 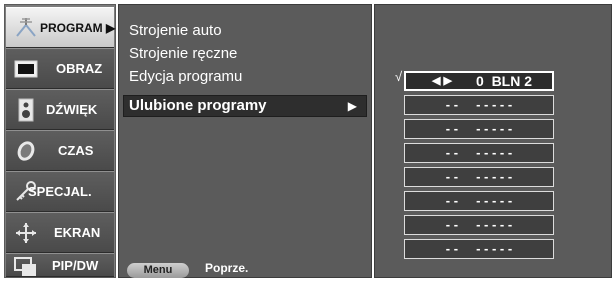 I want to click on arrow-right-icon: ▶, so click(x=352, y=106).